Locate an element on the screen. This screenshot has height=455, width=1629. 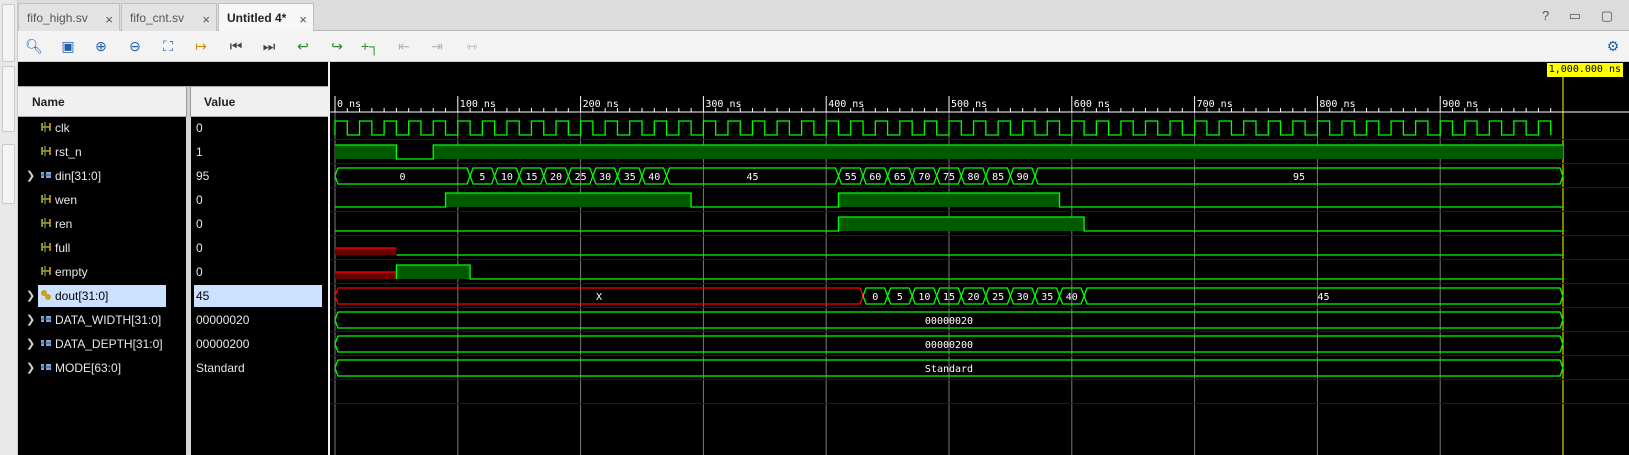
previous-marker-icon: ⇤ is located at coordinates (404, 45).